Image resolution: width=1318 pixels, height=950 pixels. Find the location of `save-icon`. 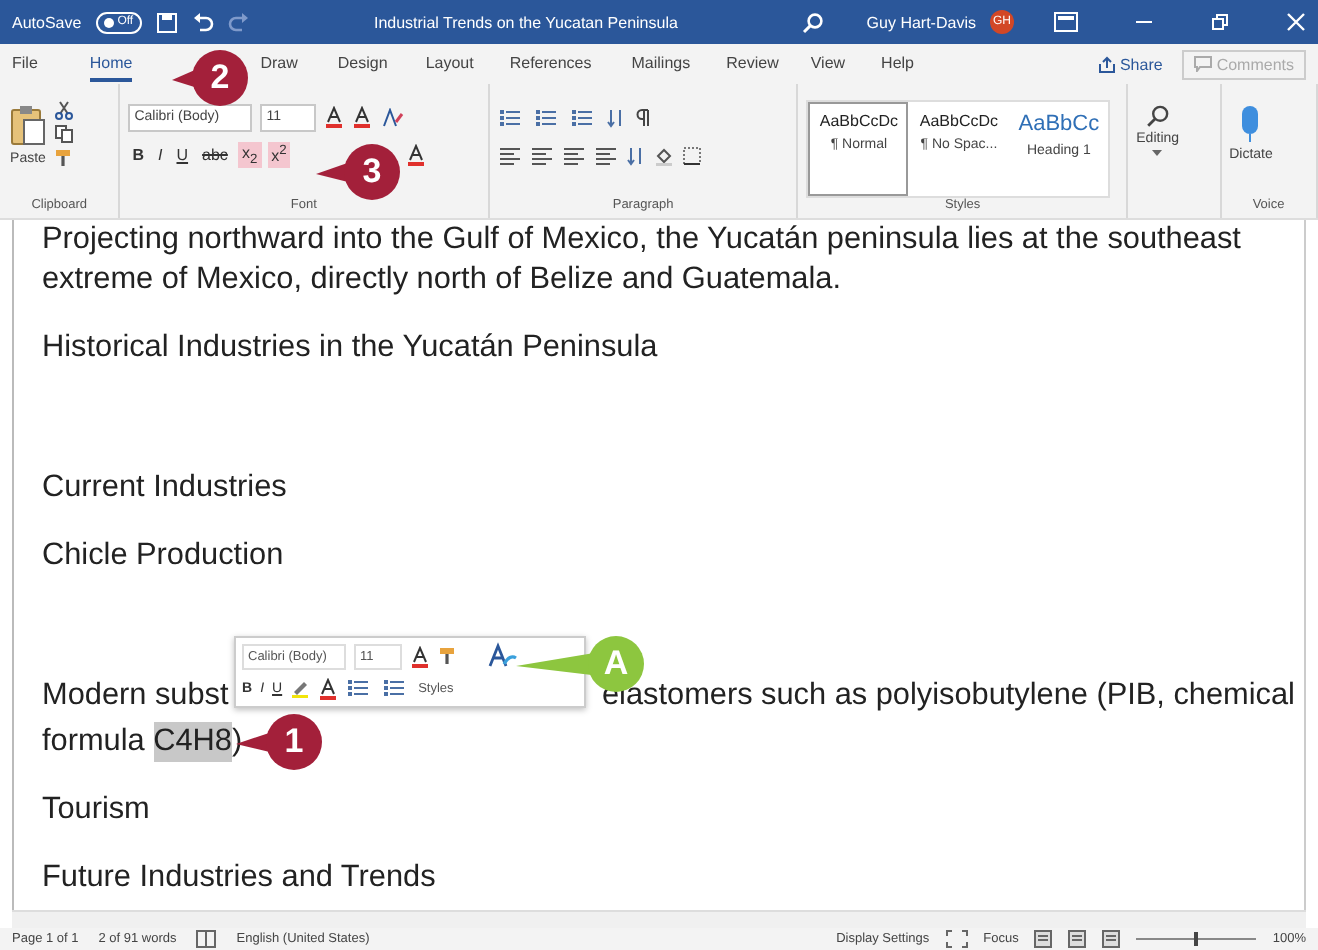

save-icon is located at coordinates (166, 22).